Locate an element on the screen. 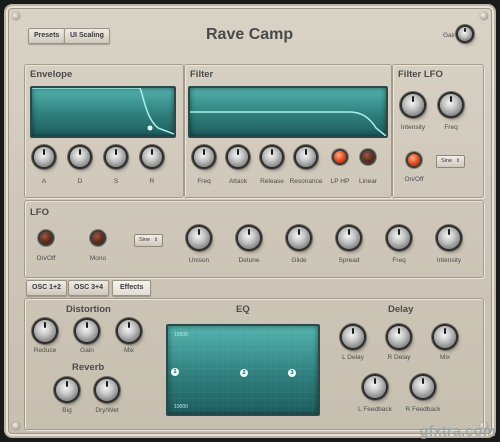 Image resolution: width=500 pixels, height=442 pixels. ui-scaling-button: UI Scaling is located at coordinates (87, 36).